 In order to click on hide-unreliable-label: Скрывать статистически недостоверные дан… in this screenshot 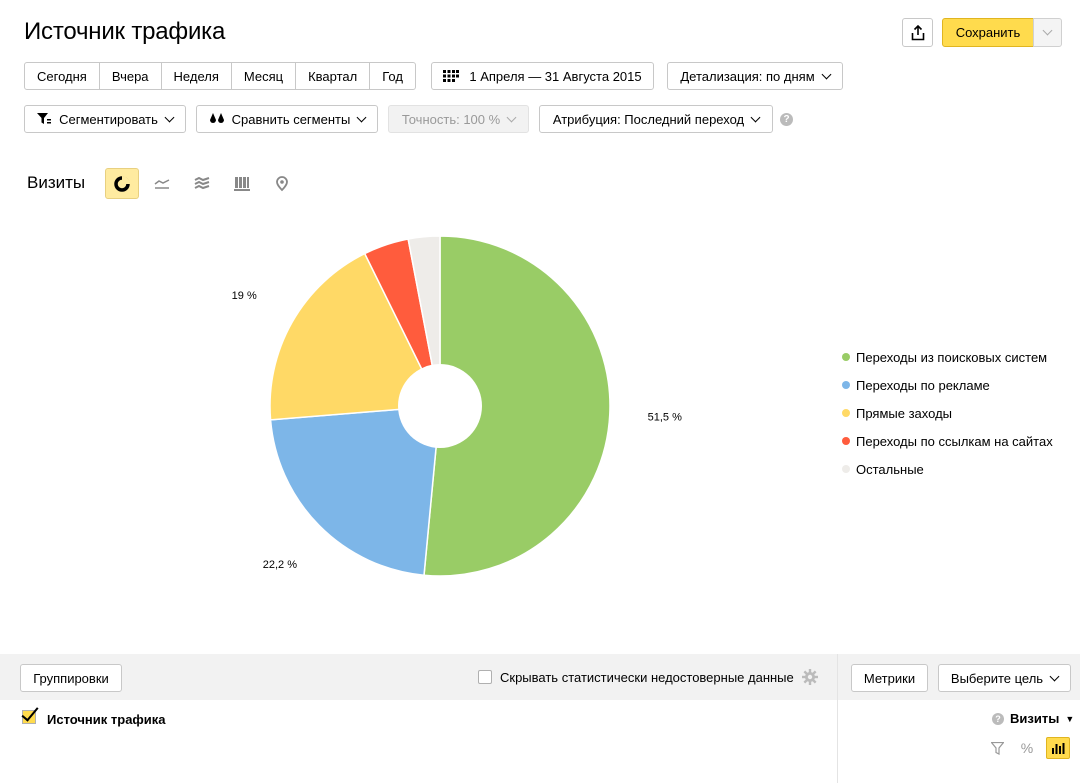, I will do `click(647, 677)`.